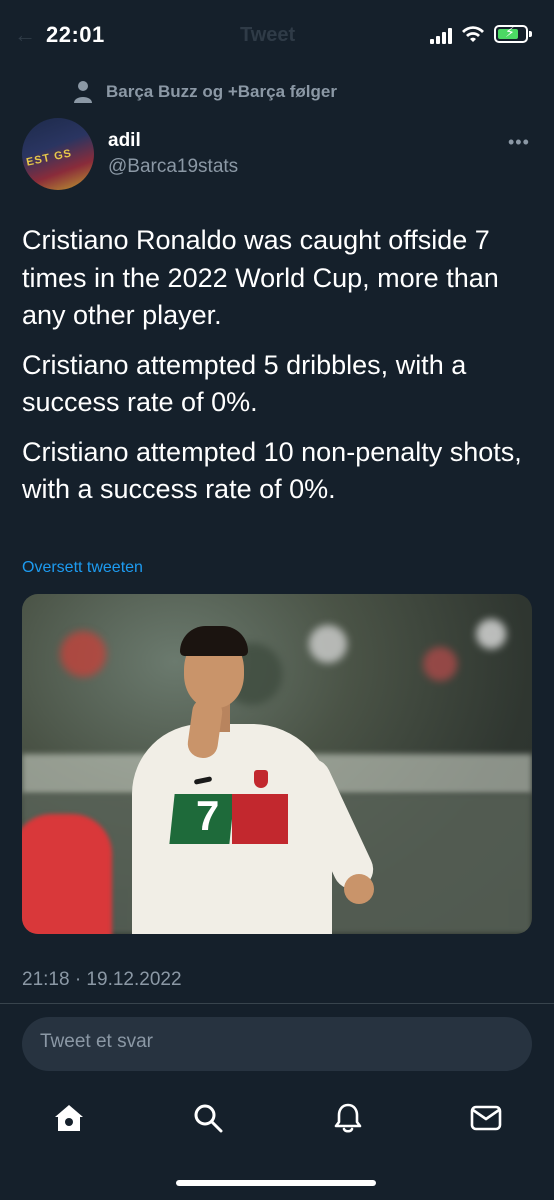  I want to click on status-bar: ← 22:01 Tweet ⚡, so click(277, 35).